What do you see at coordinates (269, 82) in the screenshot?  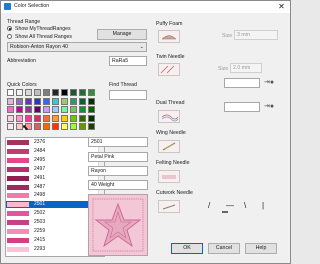 I see `twin-needle-pick-icon: ⇥●` at bounding box center [269, 82].